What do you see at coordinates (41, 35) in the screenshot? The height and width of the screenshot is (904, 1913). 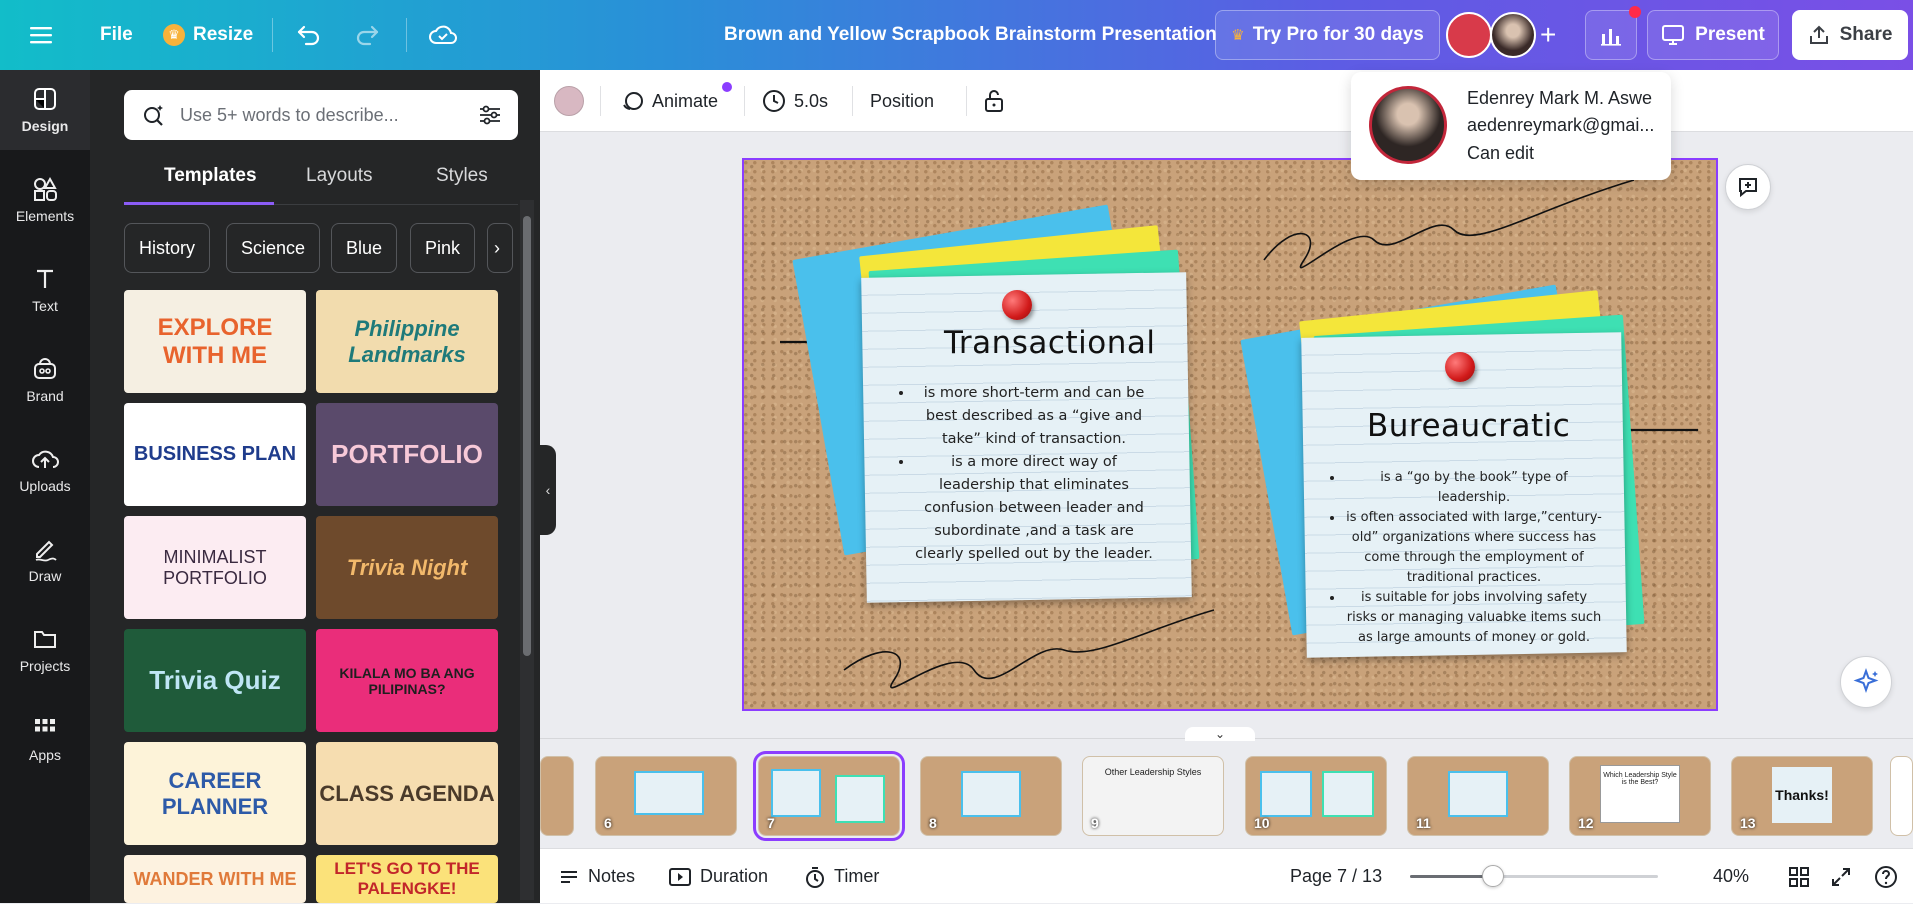 I see `menu-icon` at bounding box center [41, 35].